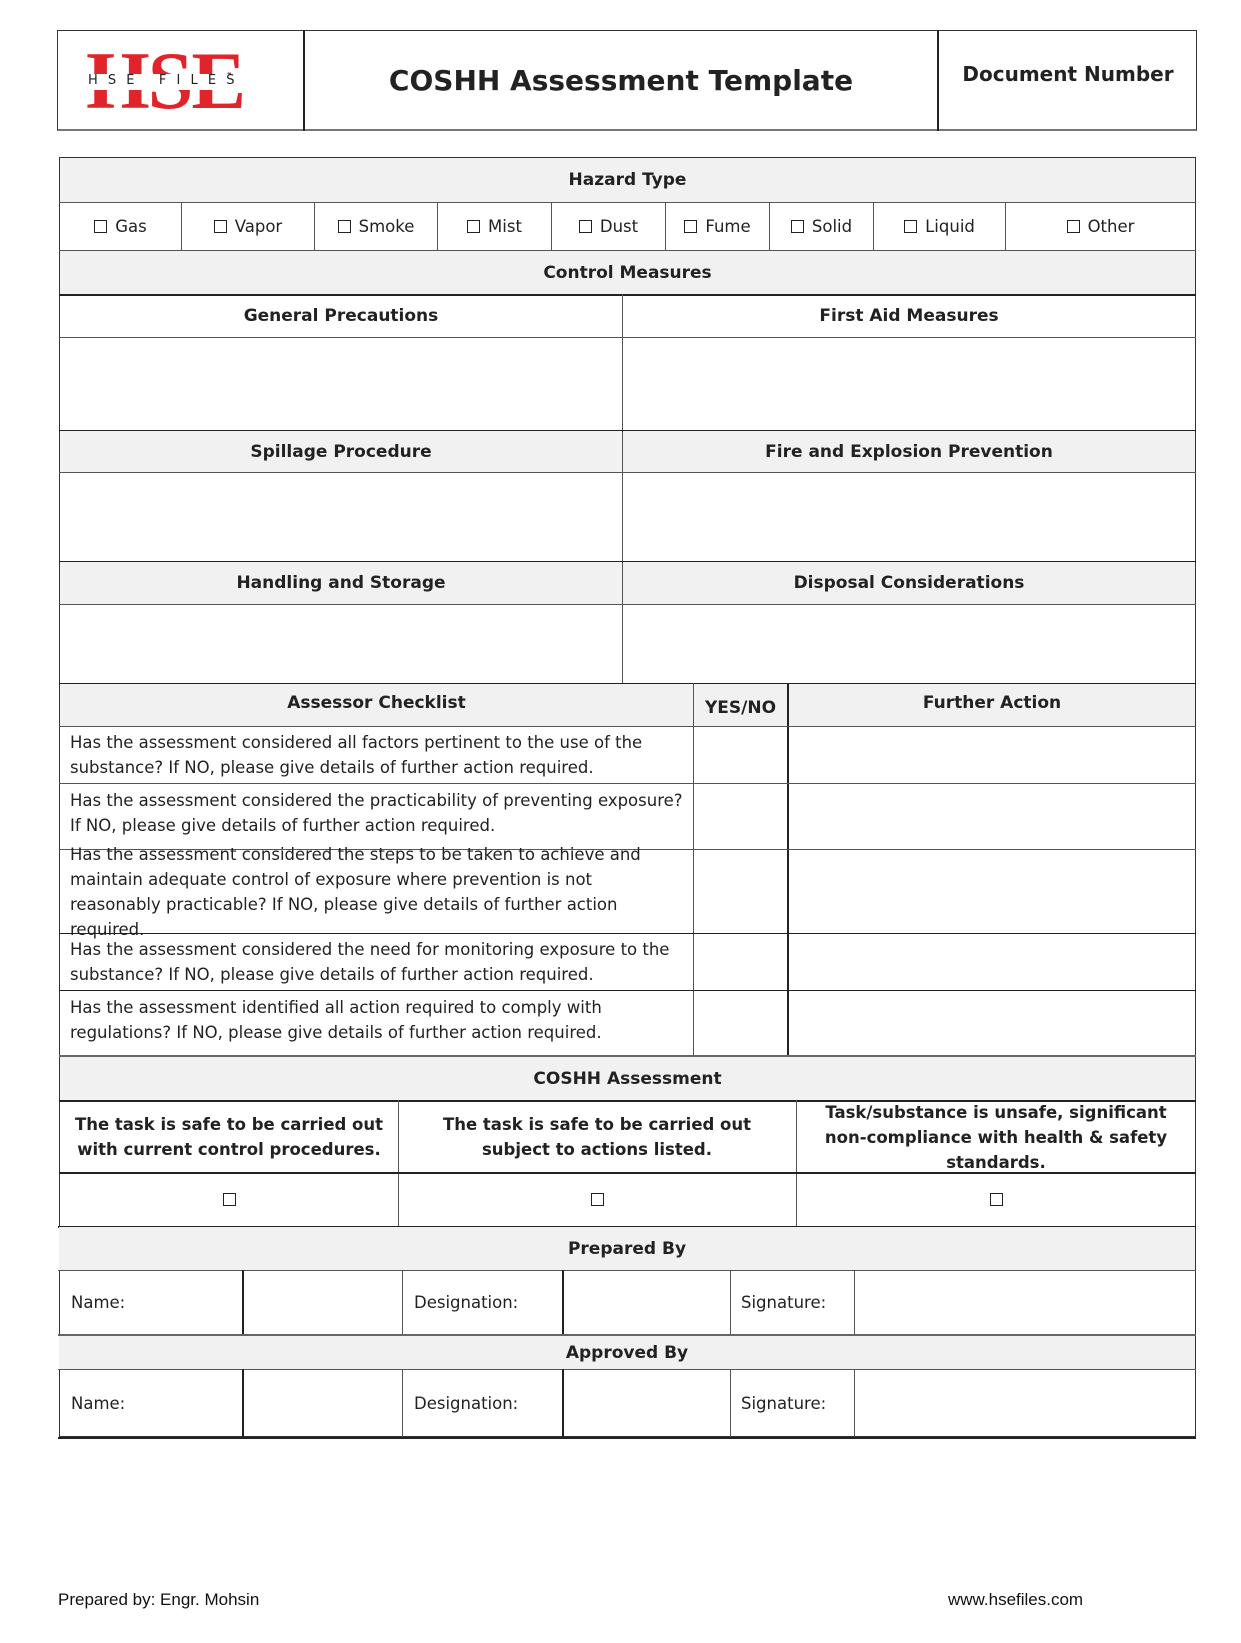  What do you see at coordinates (784, 1302) in the screenshot?
I see `prepared-by-signature-label: Signature:` at bounding box center [784, 1302].